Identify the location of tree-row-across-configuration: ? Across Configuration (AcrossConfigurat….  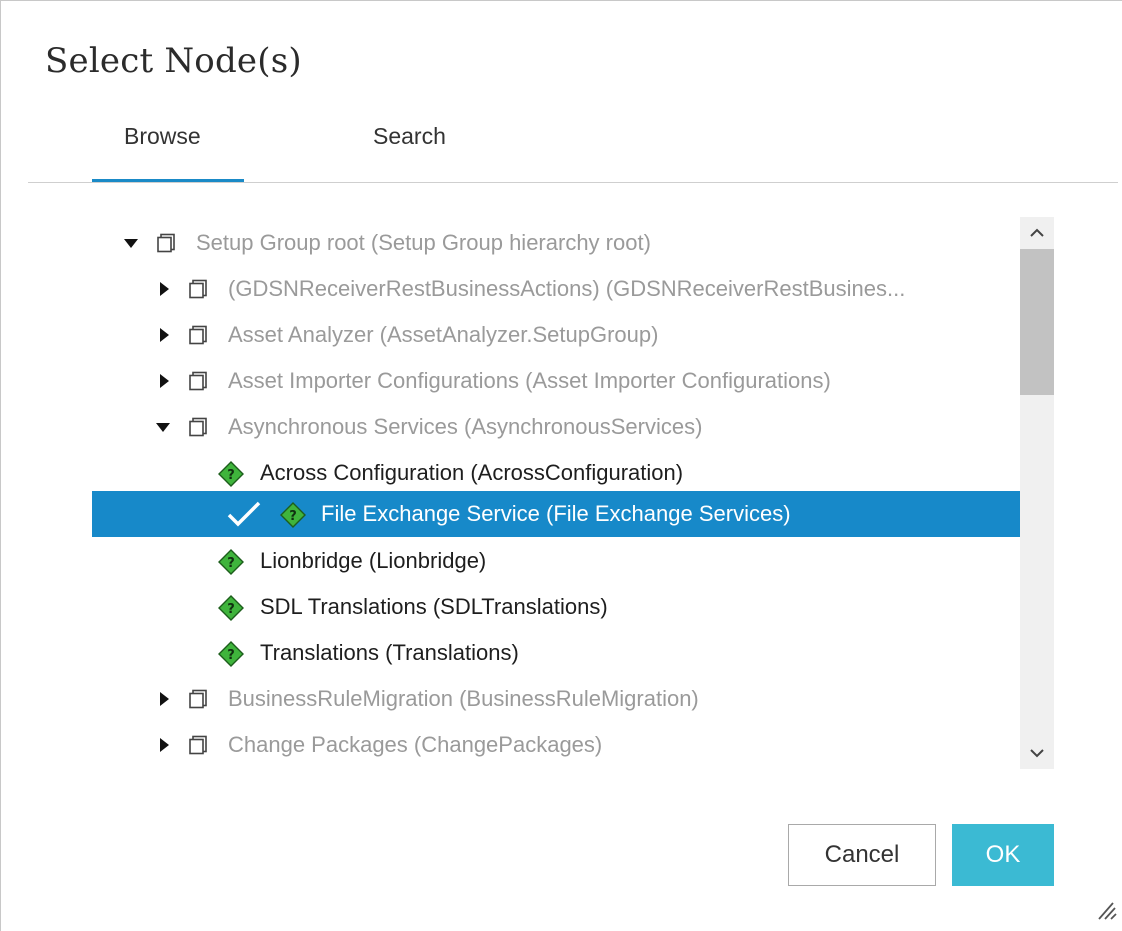
(556, 473).